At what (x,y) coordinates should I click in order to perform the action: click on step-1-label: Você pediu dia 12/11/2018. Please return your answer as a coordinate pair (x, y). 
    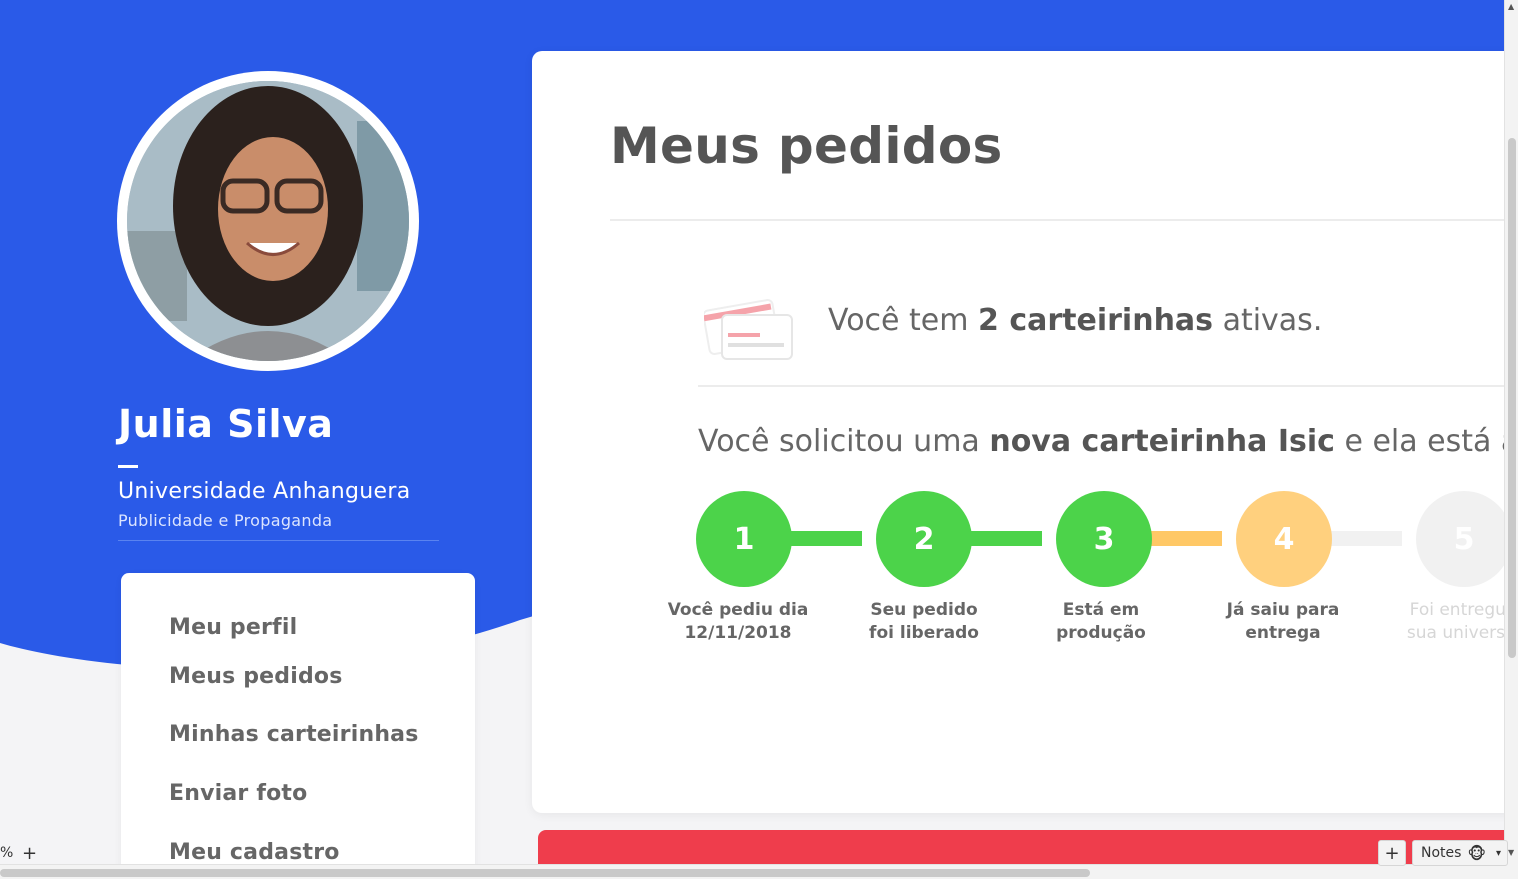
    Looking at the image, I should click on (738, 621).